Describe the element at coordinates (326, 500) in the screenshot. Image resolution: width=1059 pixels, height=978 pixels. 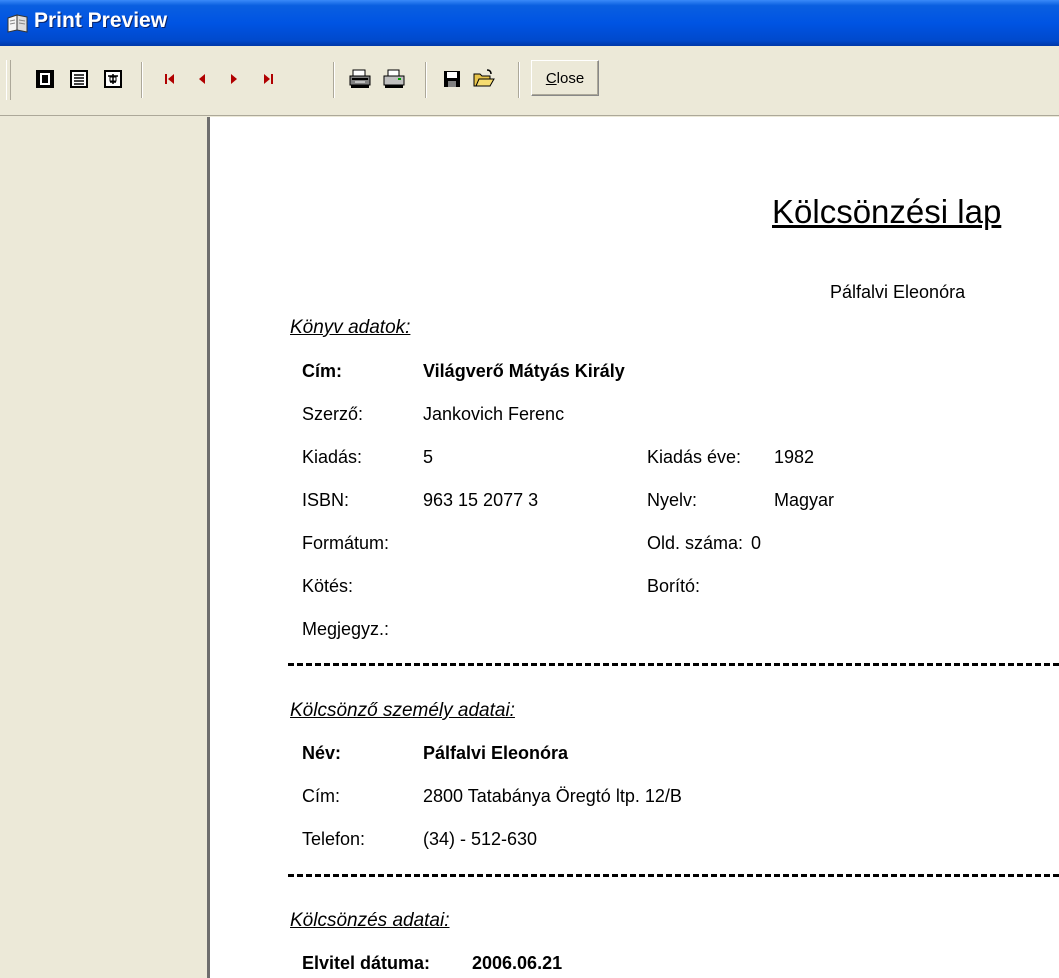
I see `isbn-label: ISBN:` at that location.